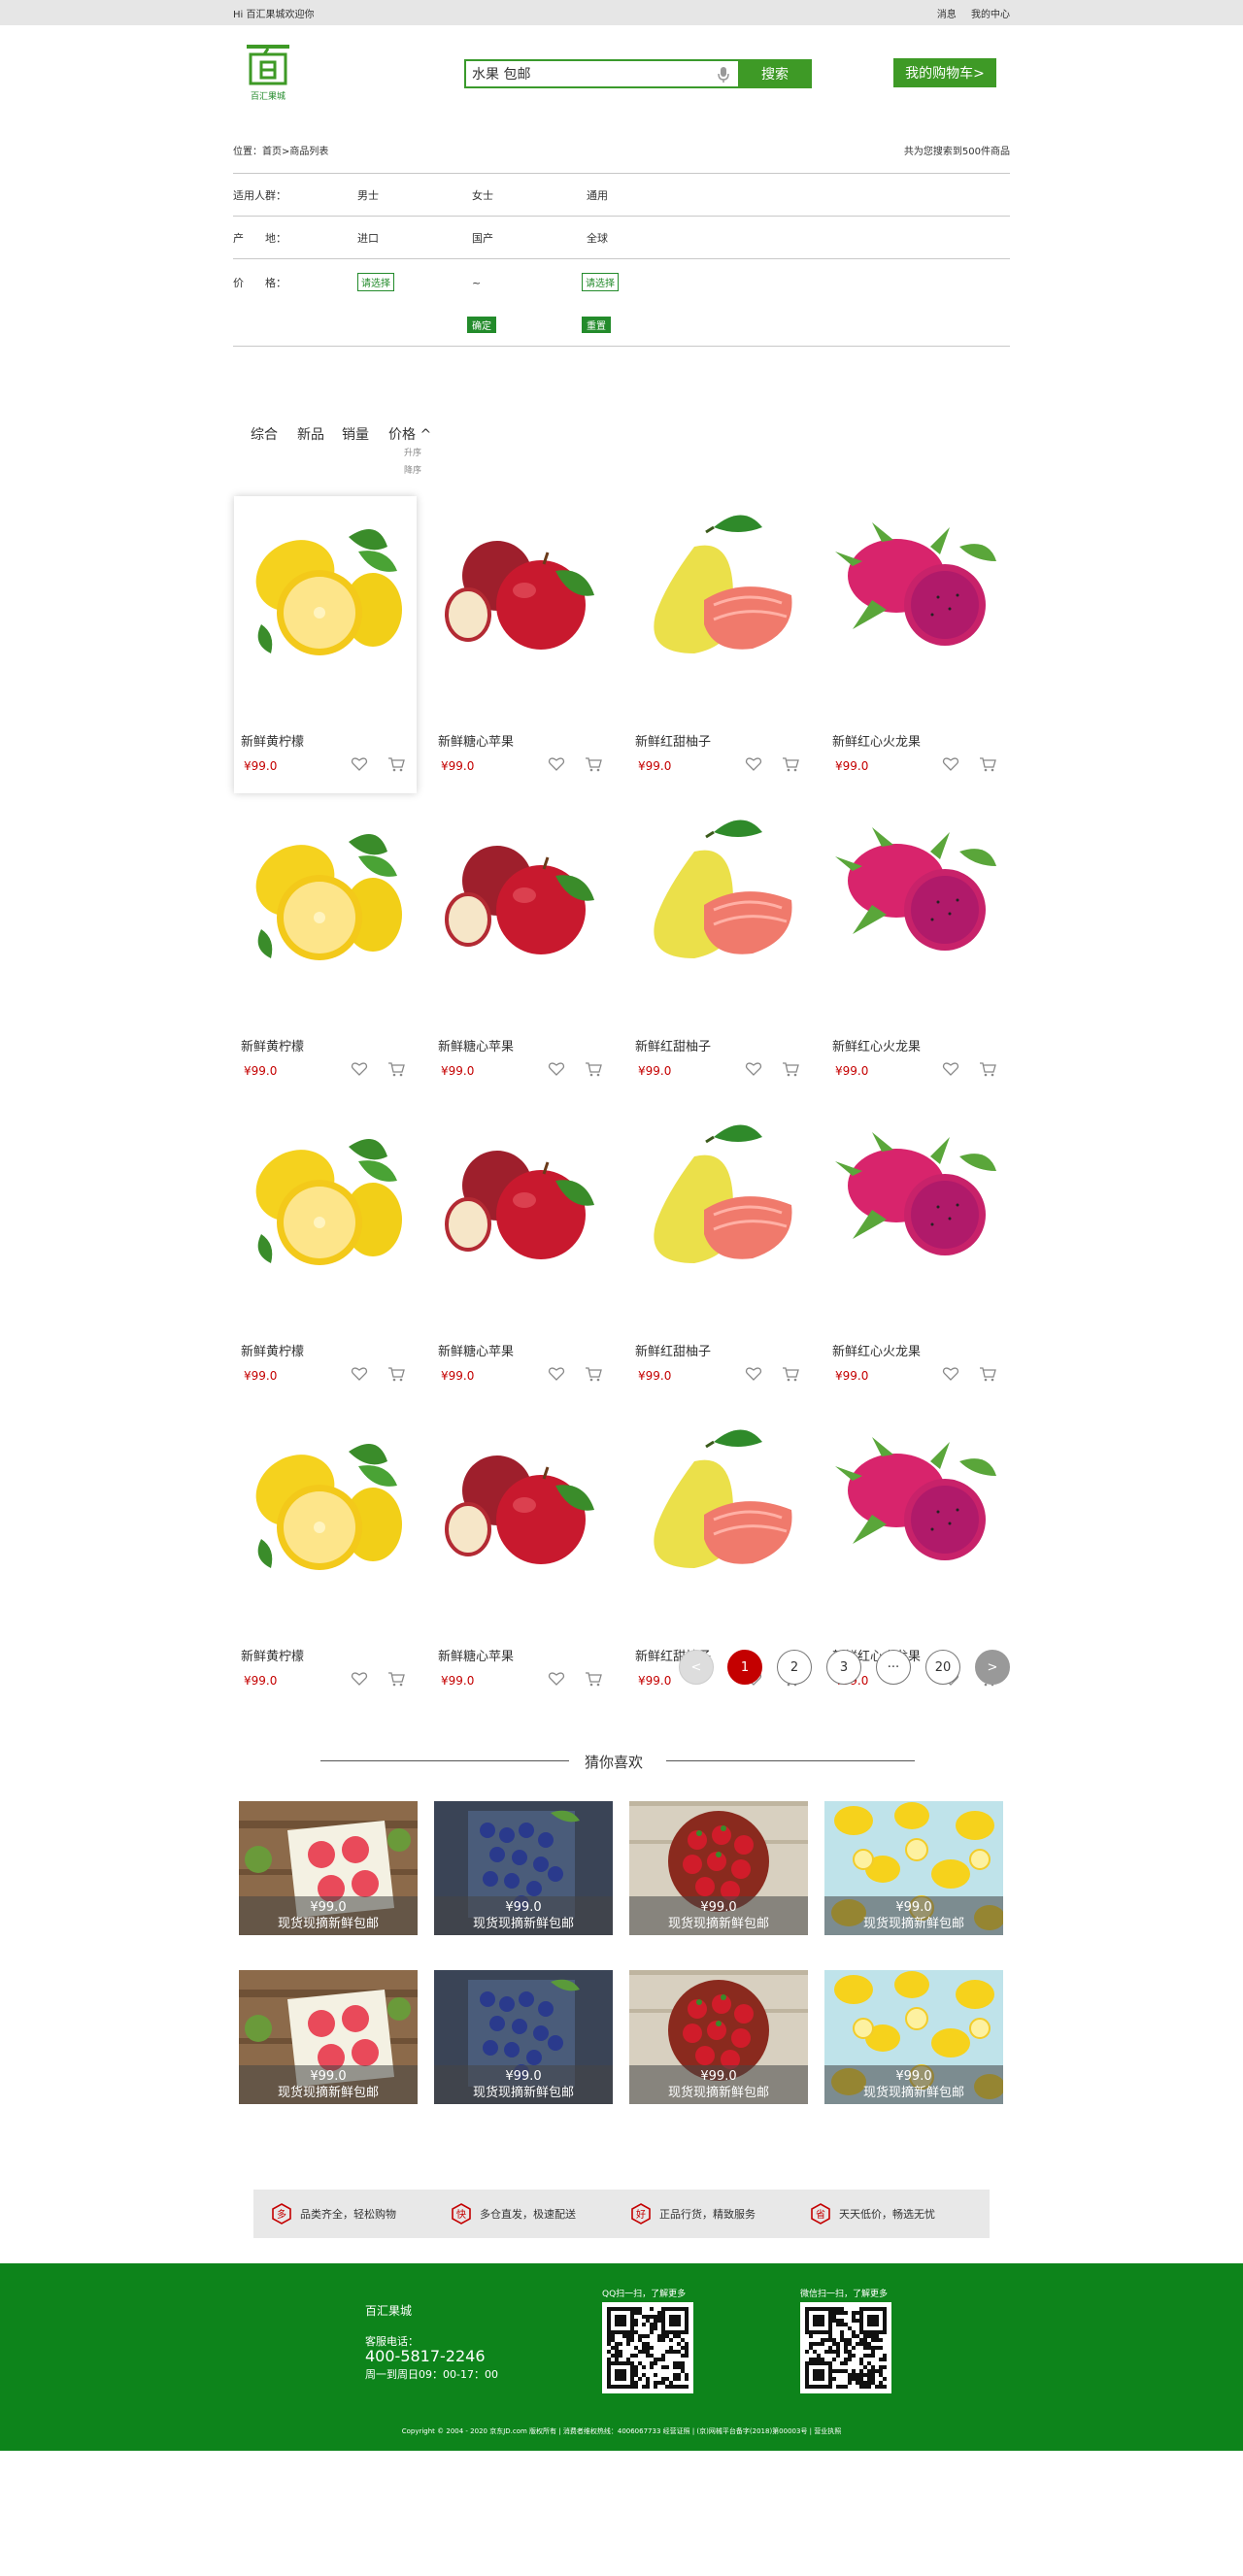  Describe the element at coordinates (993, 1668) in the screenshot. I see `next-page-button: >` at that location.